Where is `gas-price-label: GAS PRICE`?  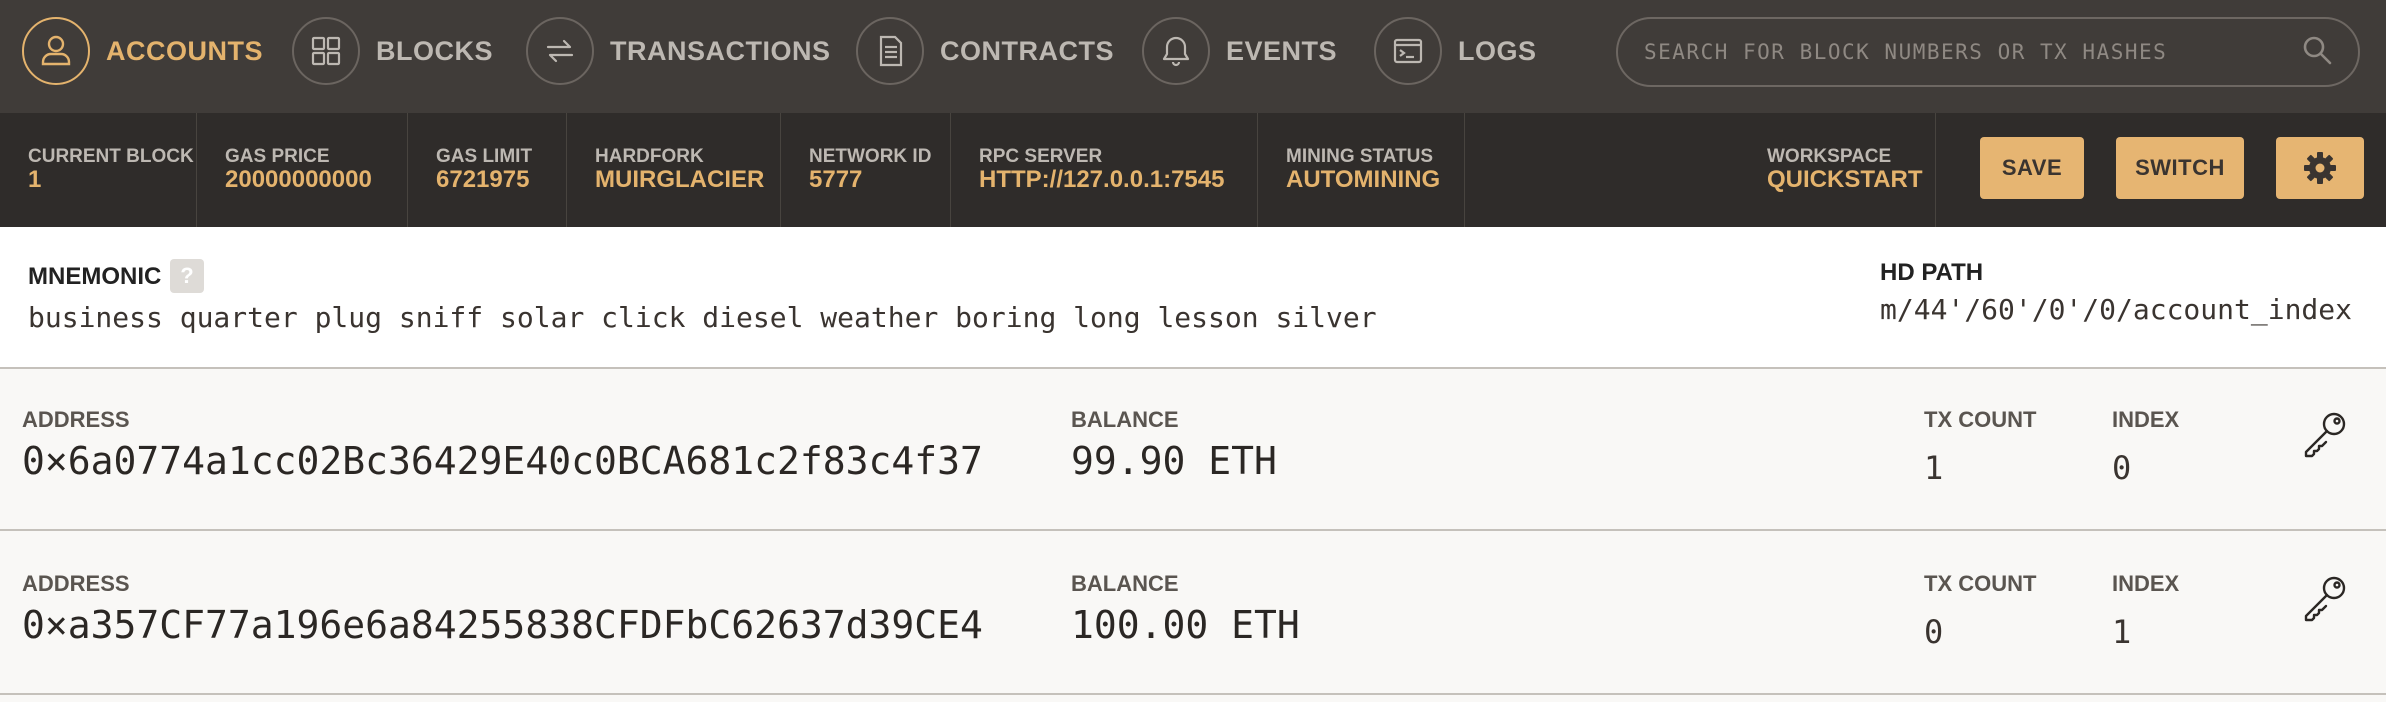 gas-price-label: GAS PRICE is located at coordinates (277, 156).